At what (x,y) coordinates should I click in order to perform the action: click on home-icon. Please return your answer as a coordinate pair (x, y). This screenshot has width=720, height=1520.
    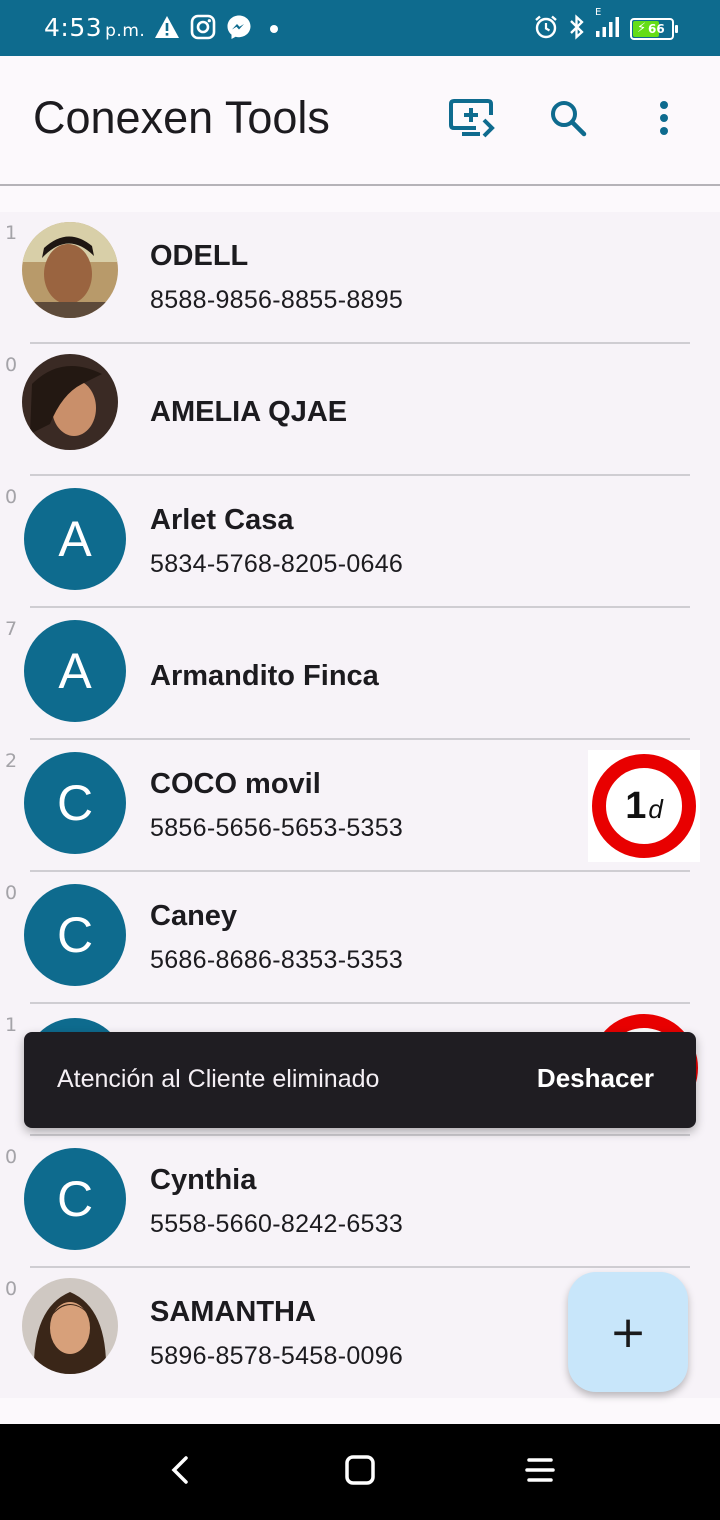
    Looking at the image, I should click on (360, 1472).